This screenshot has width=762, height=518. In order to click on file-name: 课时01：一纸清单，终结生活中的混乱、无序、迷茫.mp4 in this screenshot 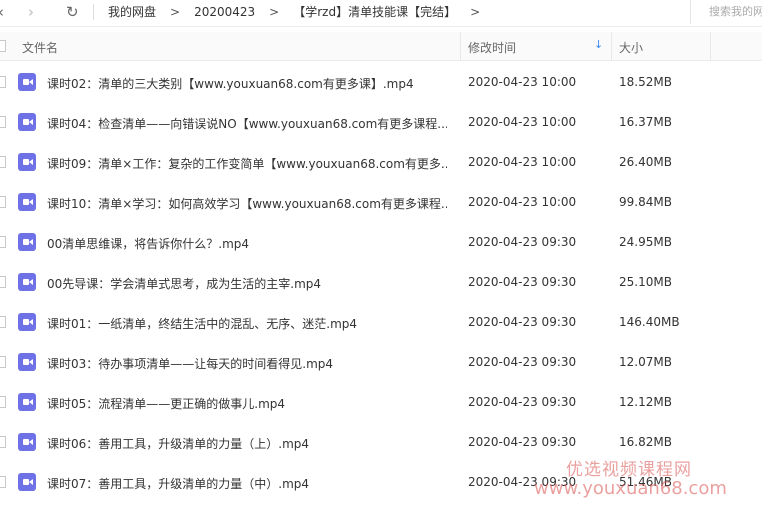, I will do `click(202, 323)`.